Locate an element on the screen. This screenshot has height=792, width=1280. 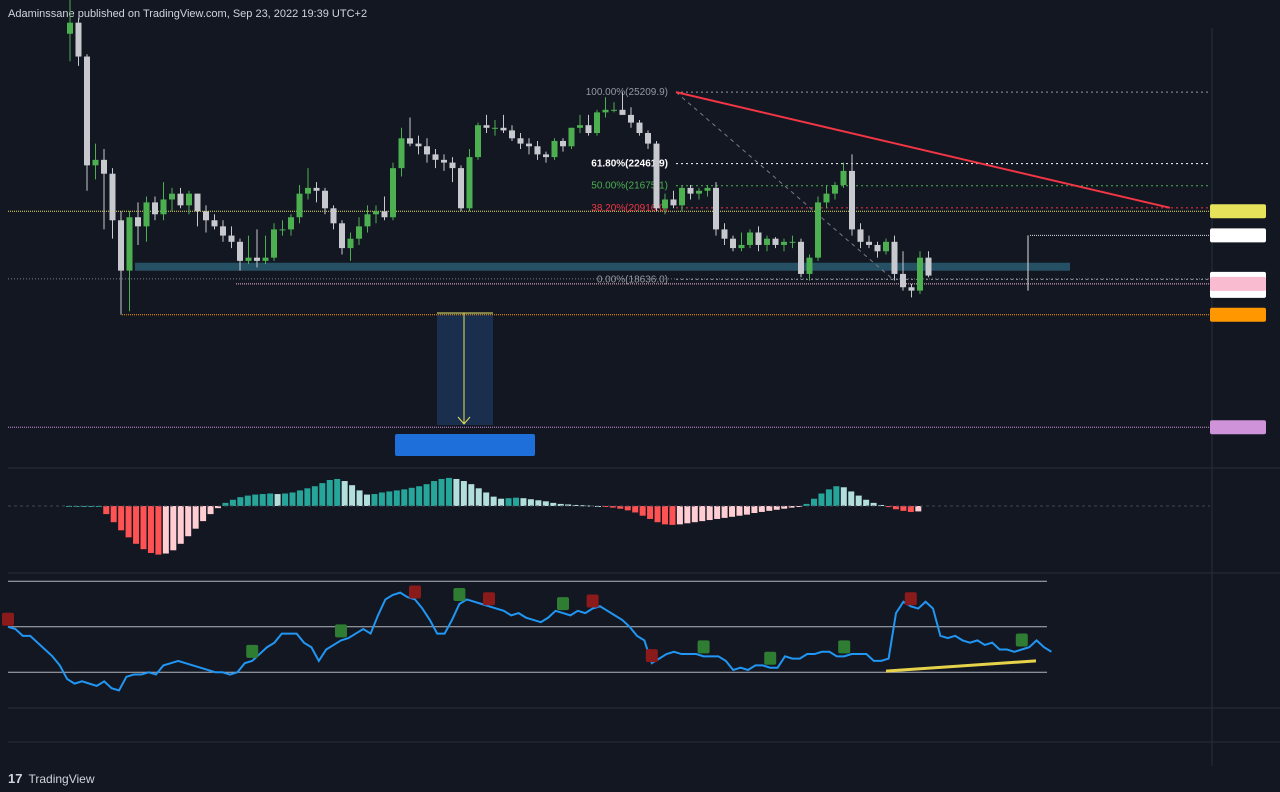
tradingview-logo-text: TradingView is located at coordinates (61, 778).